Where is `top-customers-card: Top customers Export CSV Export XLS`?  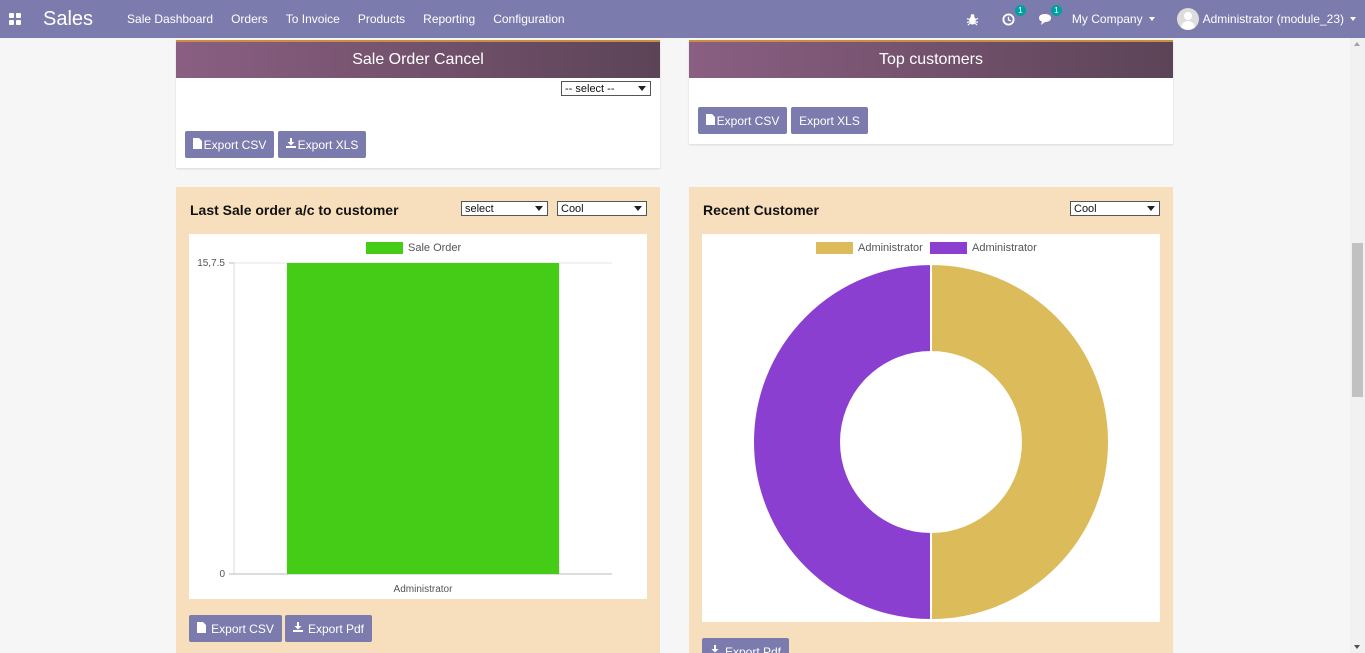
top-customers-card: Top customers Export CSV Export XLS is located at coordinates (931, 92).